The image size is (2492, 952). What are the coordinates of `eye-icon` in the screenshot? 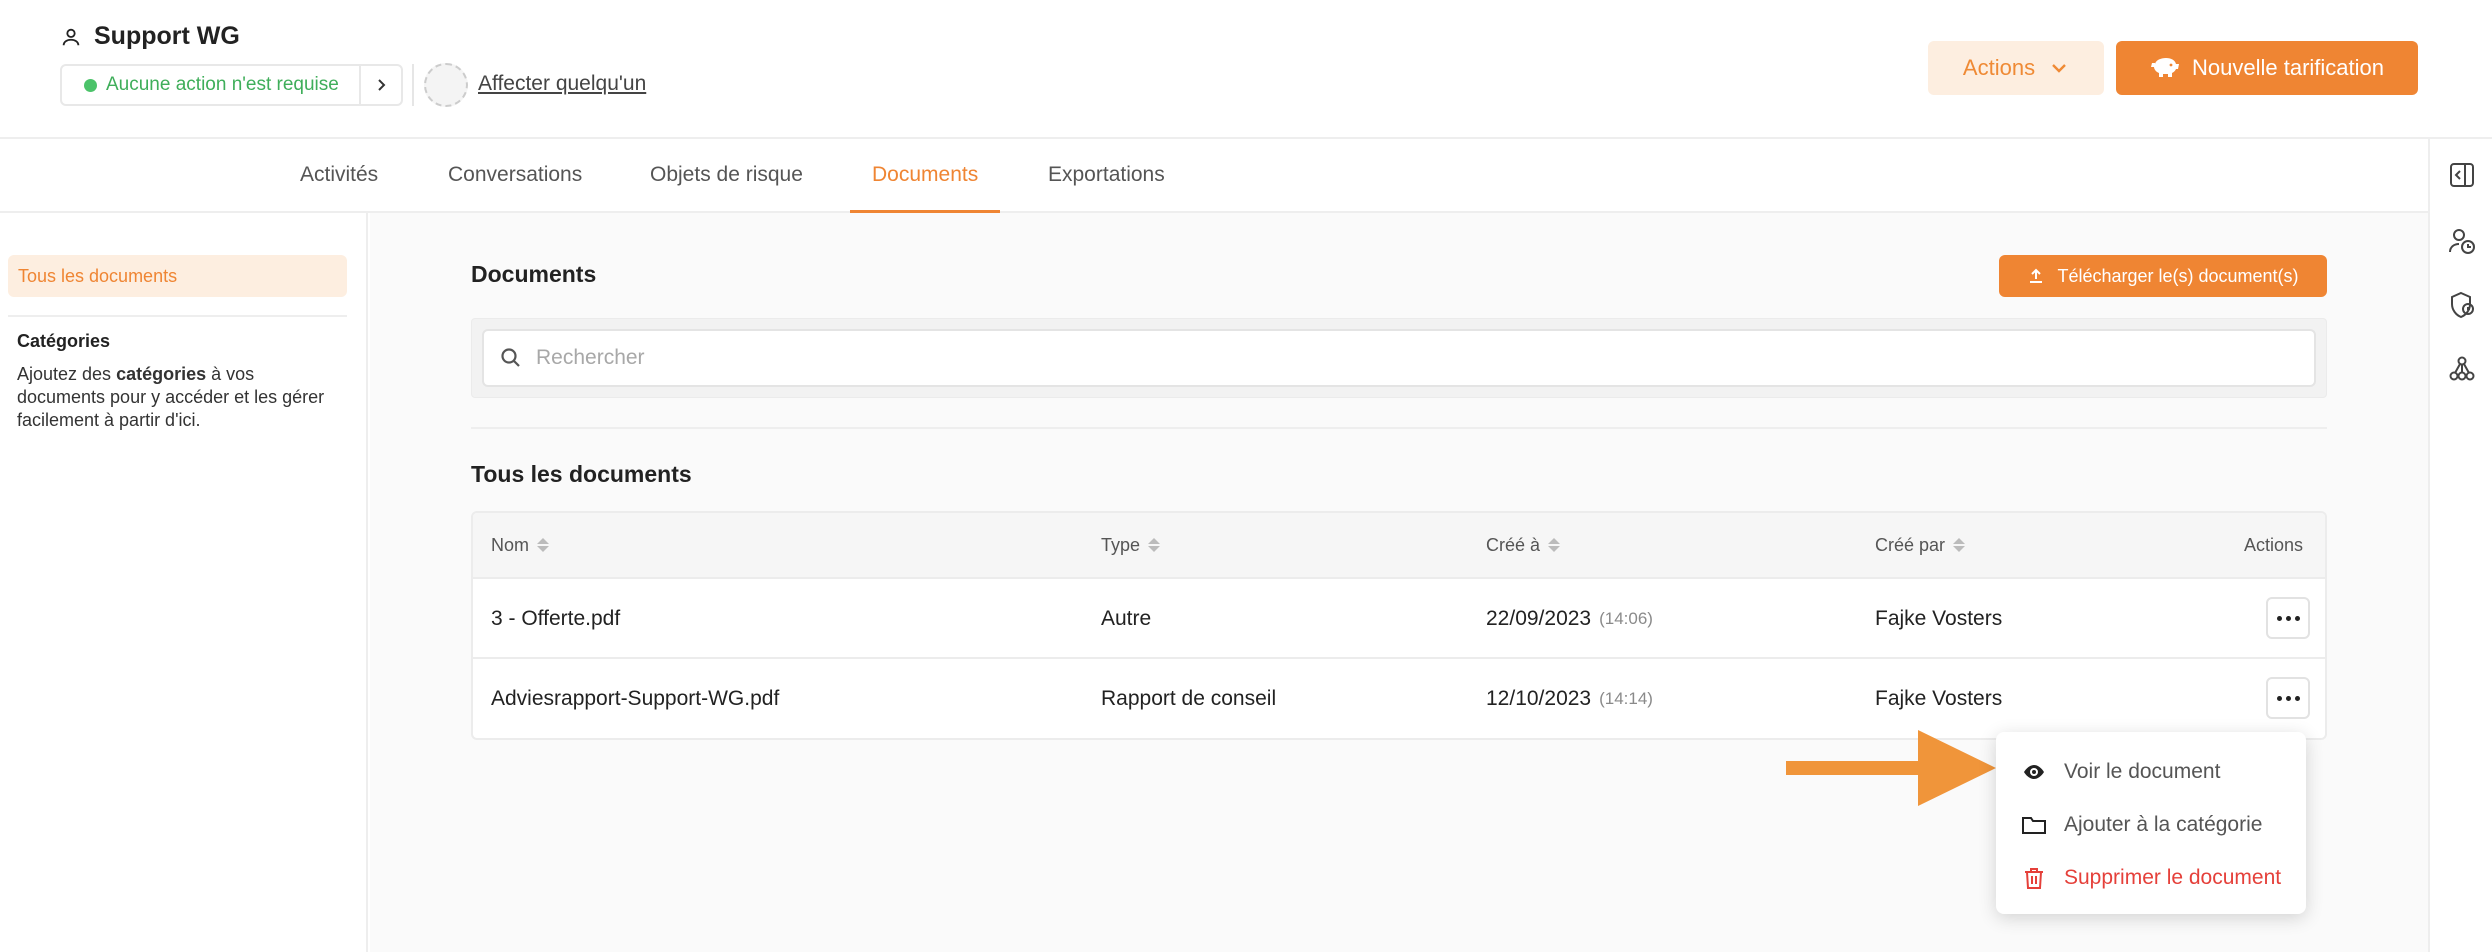 It's located at (2034, 772).